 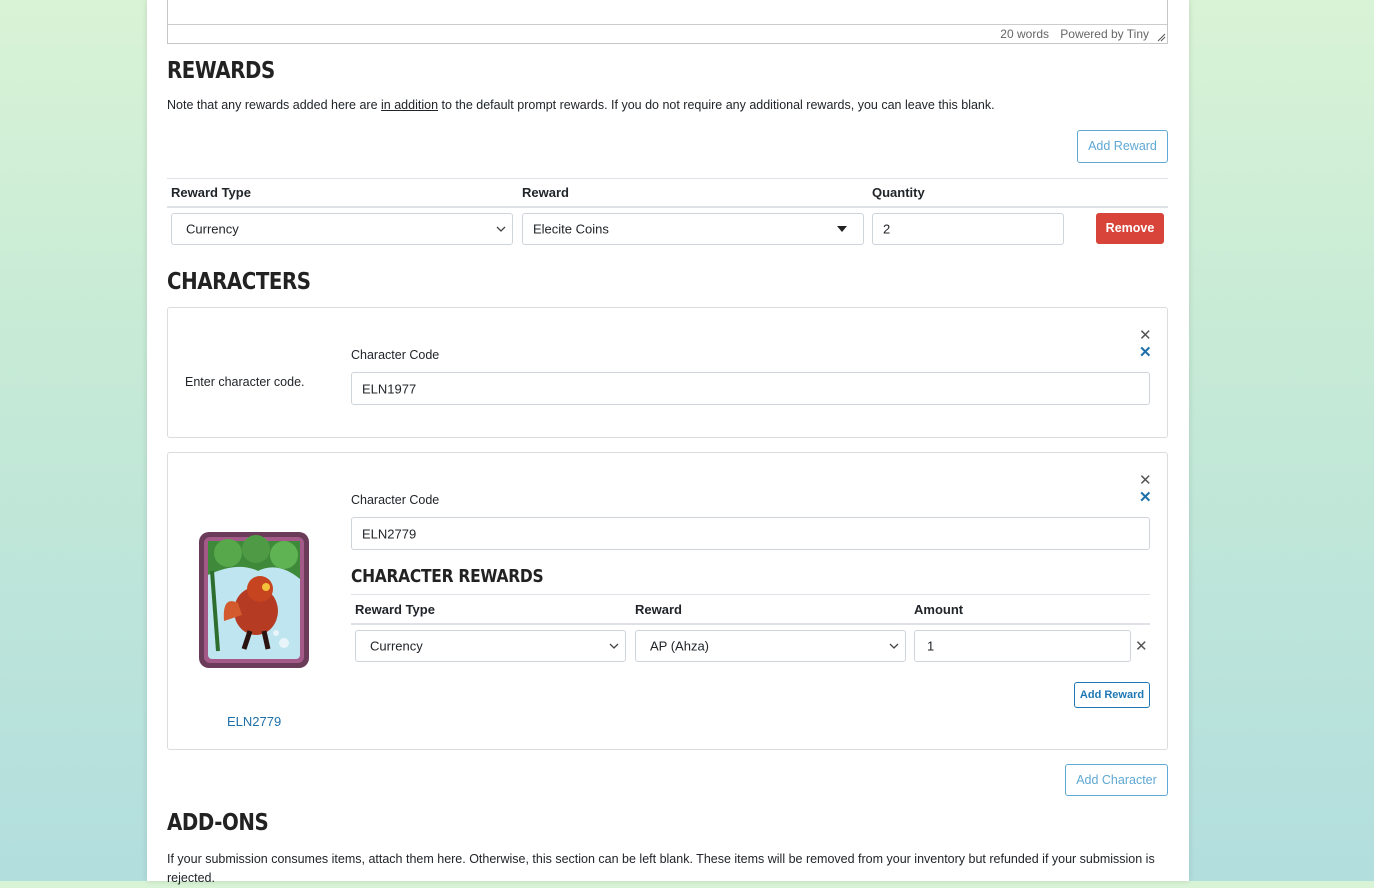 I want to click on character-thumbnail-image, so click(x=254, y=600).